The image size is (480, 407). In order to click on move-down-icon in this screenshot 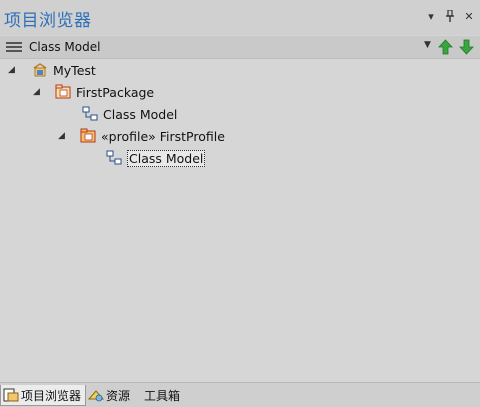, I will do `click(466, 47)`.